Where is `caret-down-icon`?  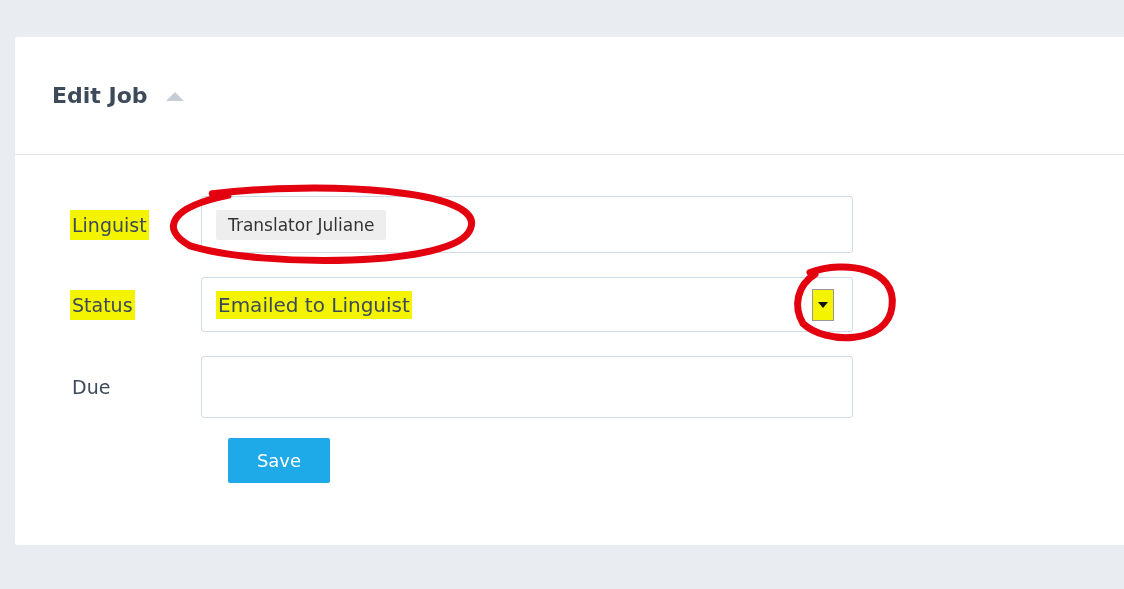 caret-down-icon is located at coordinates (823, 304).